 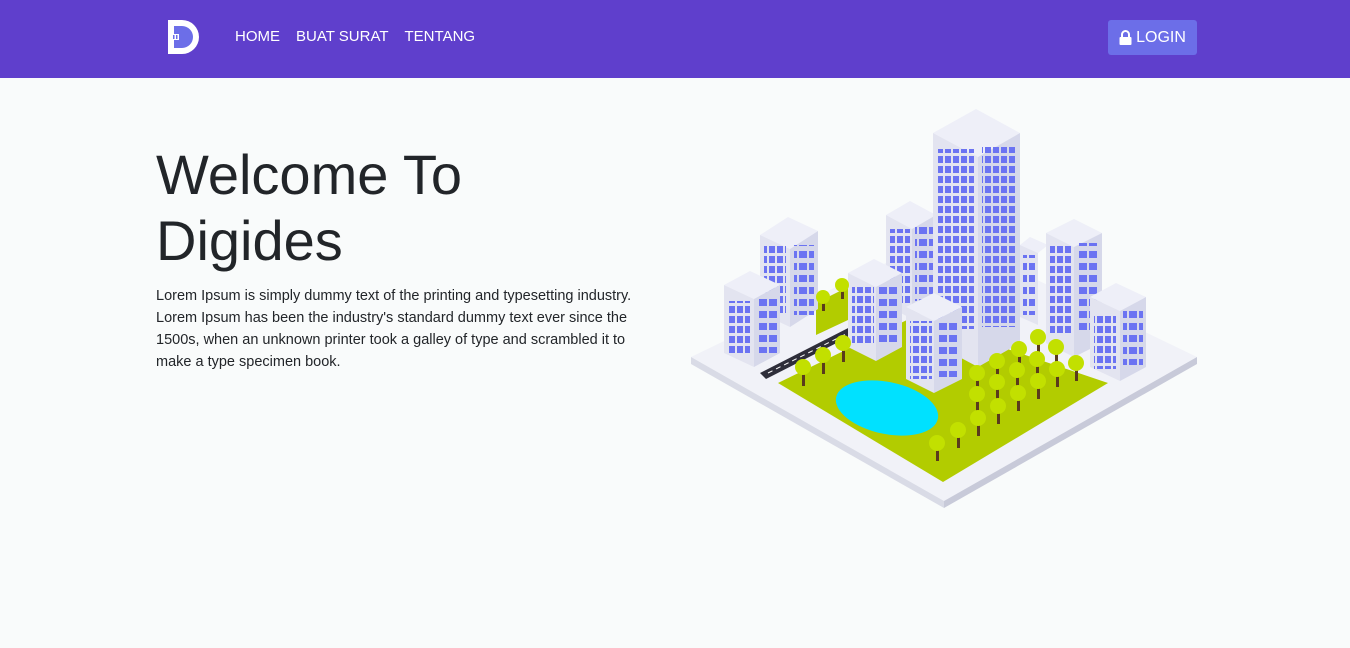 I want to click on nav-links: HOME BUAT SURAT TENTANG, so click(x=363, y=37).